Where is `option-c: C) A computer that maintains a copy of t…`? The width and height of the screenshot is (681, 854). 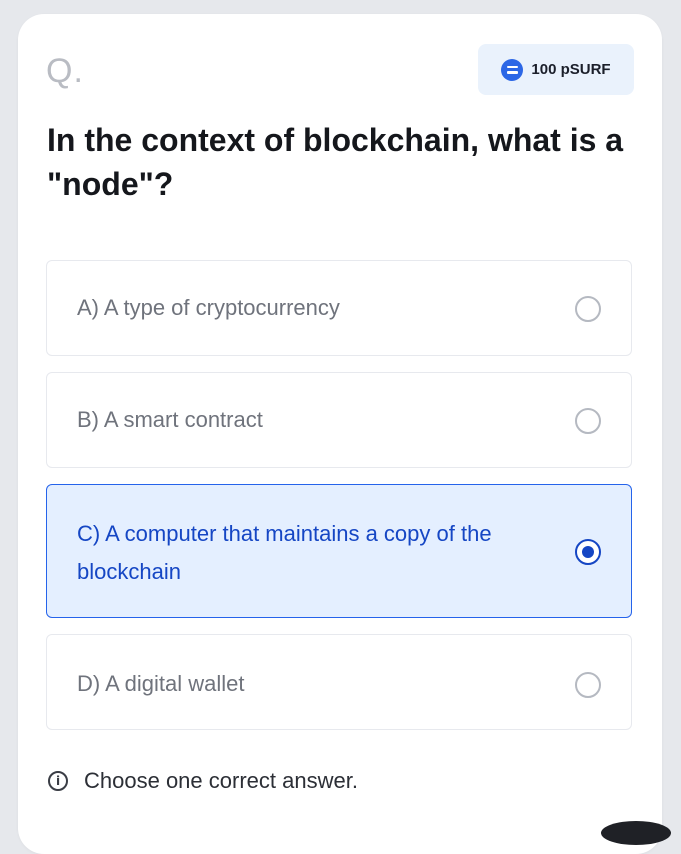 option-c: C) A computer that maintains a copy of t… is located at coordinates (339, 551).